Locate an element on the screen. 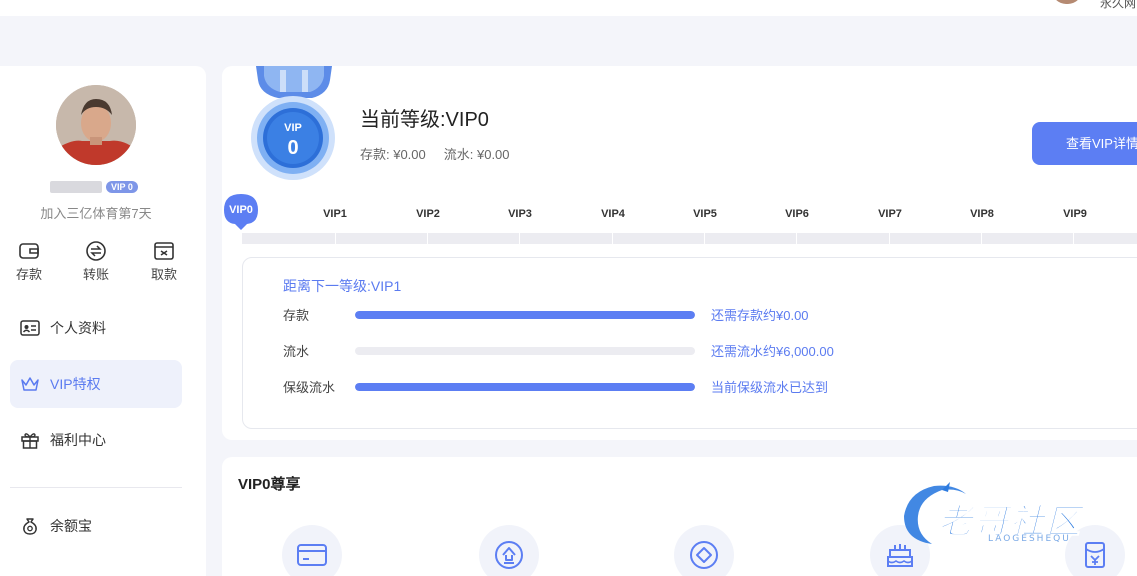 The image size is (1137, 576). sidebar-item-profile: 个人资料 is located at coordinates (96, 328).